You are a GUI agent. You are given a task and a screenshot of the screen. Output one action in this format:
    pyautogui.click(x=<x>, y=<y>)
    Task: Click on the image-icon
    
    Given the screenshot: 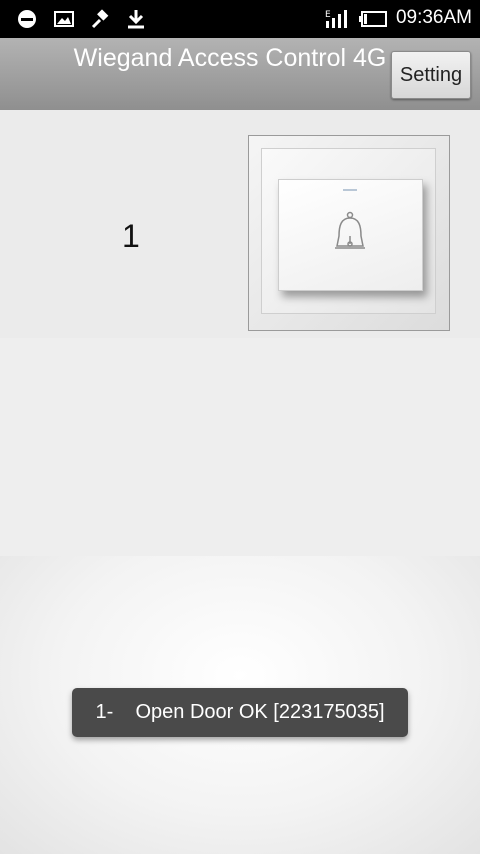 What is the action you would take?
    pyautogui.click(x=64, y=19)
    